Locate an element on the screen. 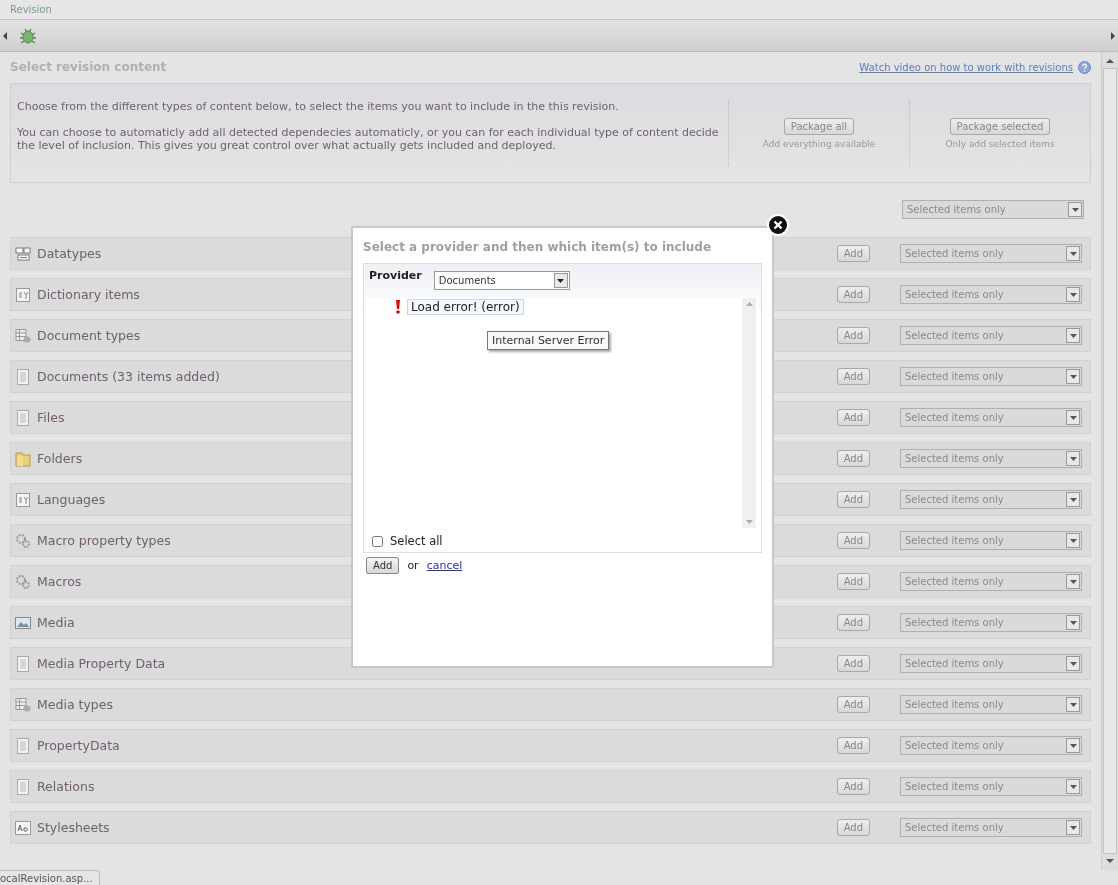 The width and height of the screenshot is (1118, 885). content-type-label: Media Property Data is located at coordinates (101, 663).